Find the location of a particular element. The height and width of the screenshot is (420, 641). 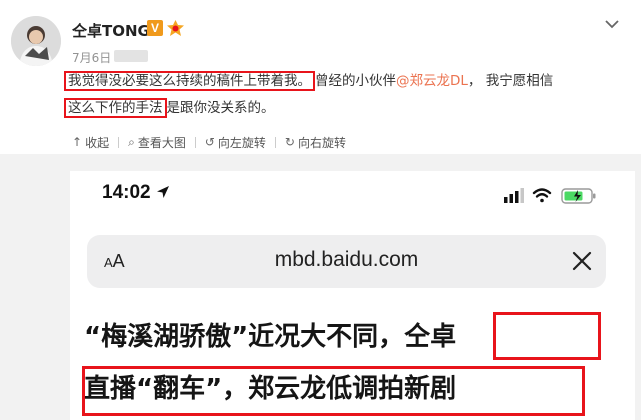

collapse-label: 收起 is located at coordinates (97, 142).